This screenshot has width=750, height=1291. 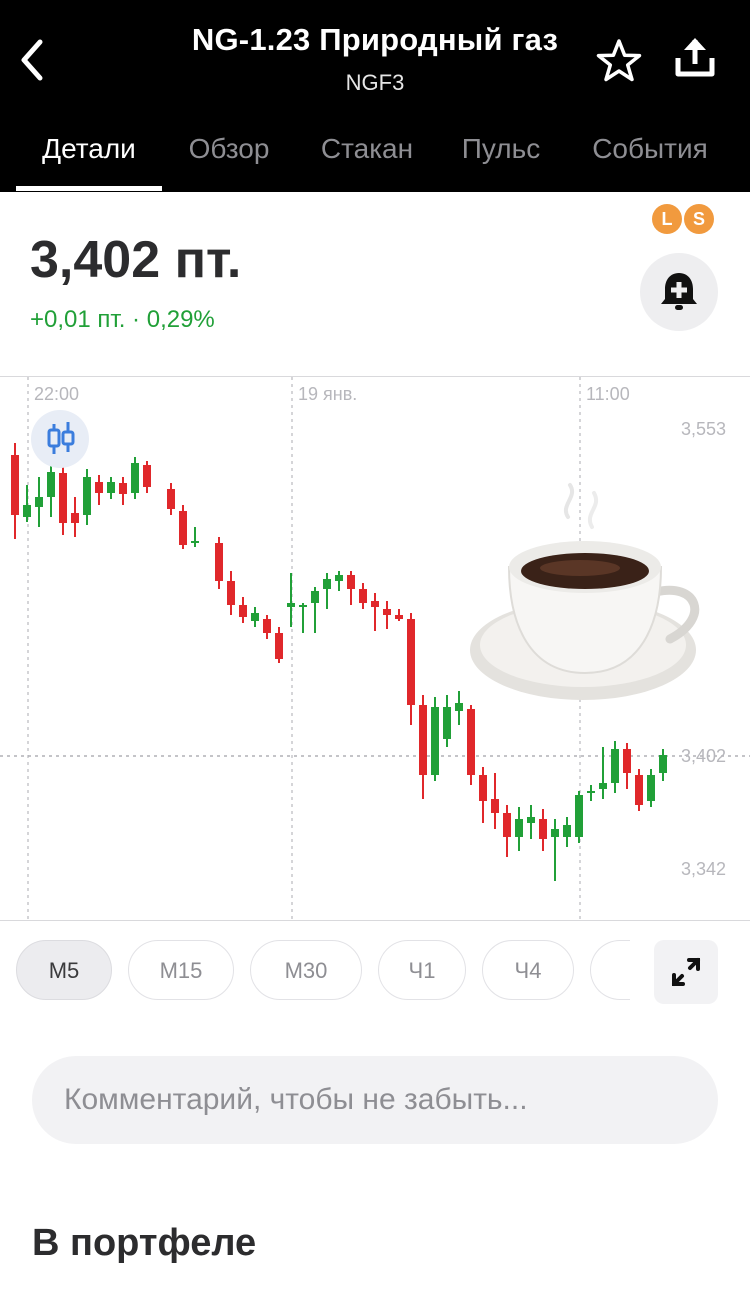 What do you see at coordinates (703, 869) in the screenshot?
I see `price-axis-label: 3,342` at bounding box center [703, 869].